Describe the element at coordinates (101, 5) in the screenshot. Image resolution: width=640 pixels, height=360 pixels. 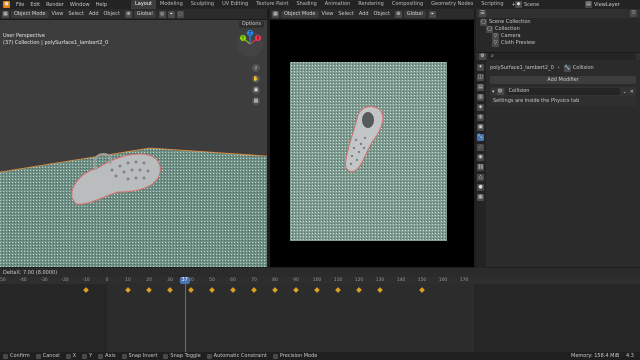
I see `menu-help: Help` at that location.